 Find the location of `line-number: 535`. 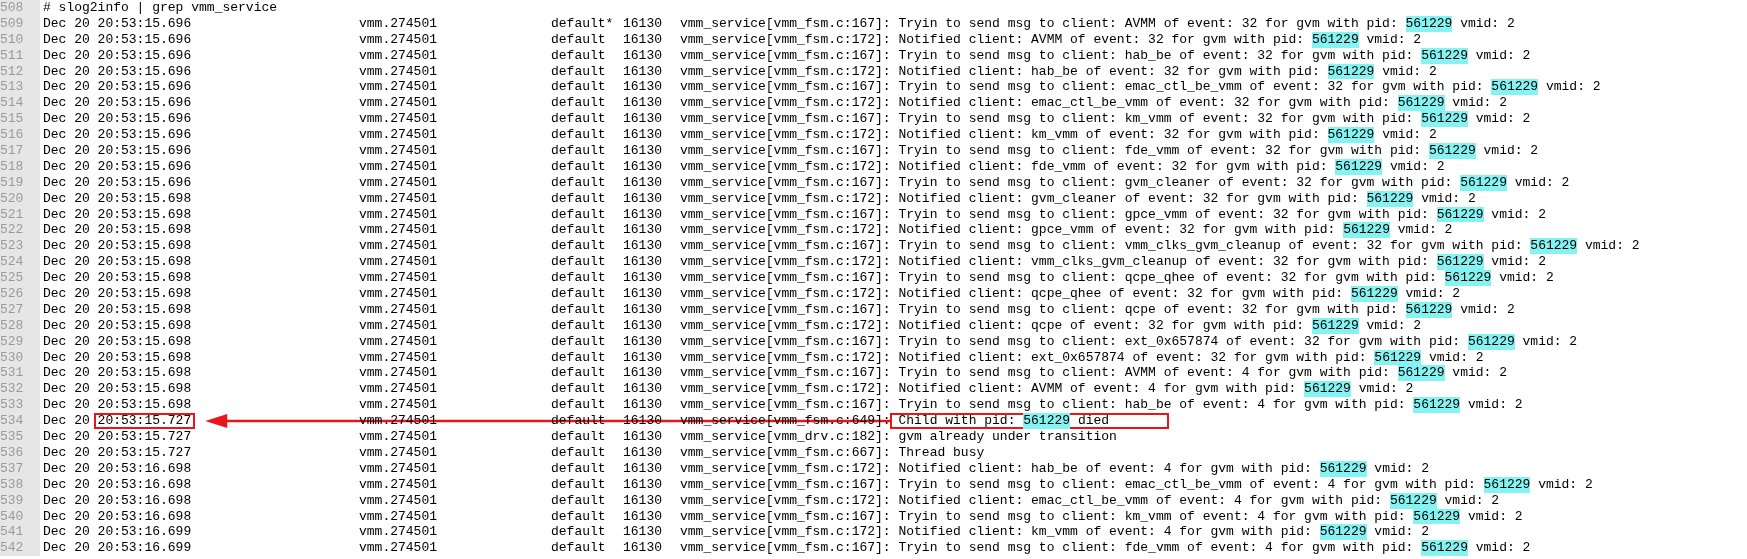

line-number: 535 is located at coordinates (20, 437).